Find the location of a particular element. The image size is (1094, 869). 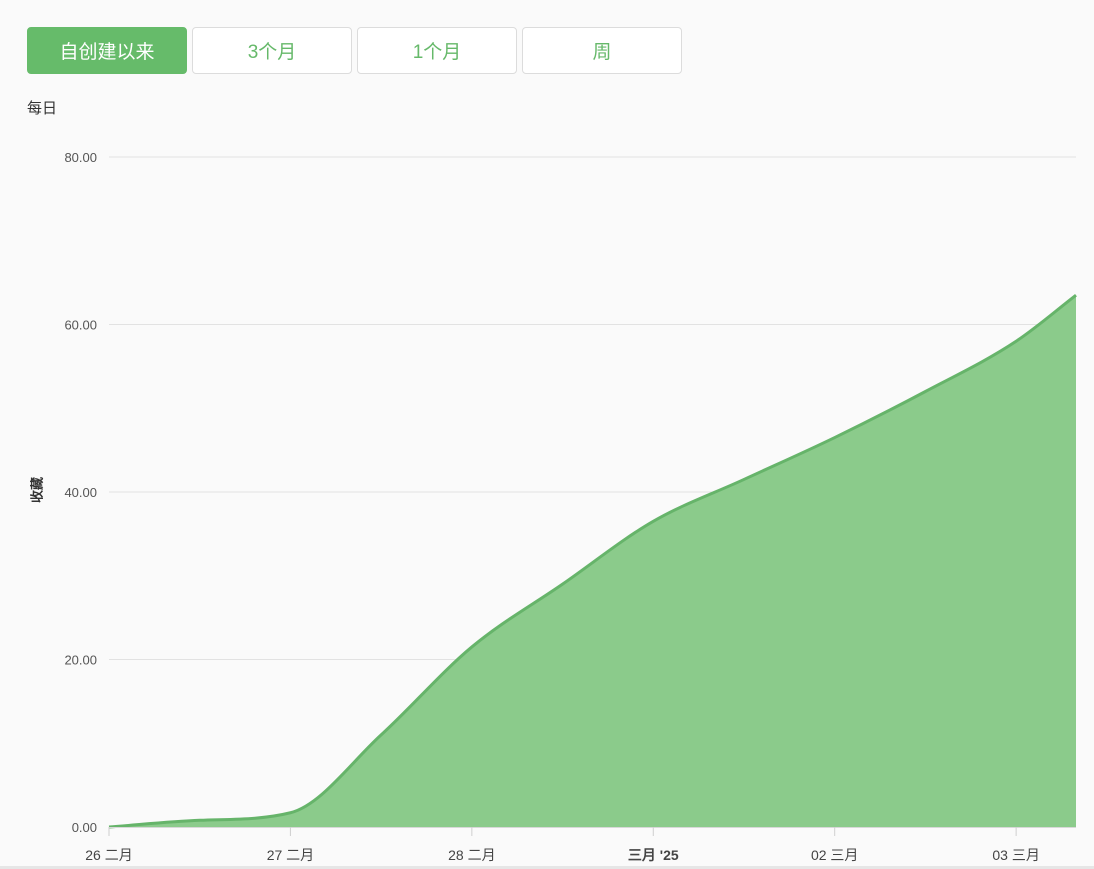

x-tick-label: 03 三月 is located at coordinates (1015, 855).